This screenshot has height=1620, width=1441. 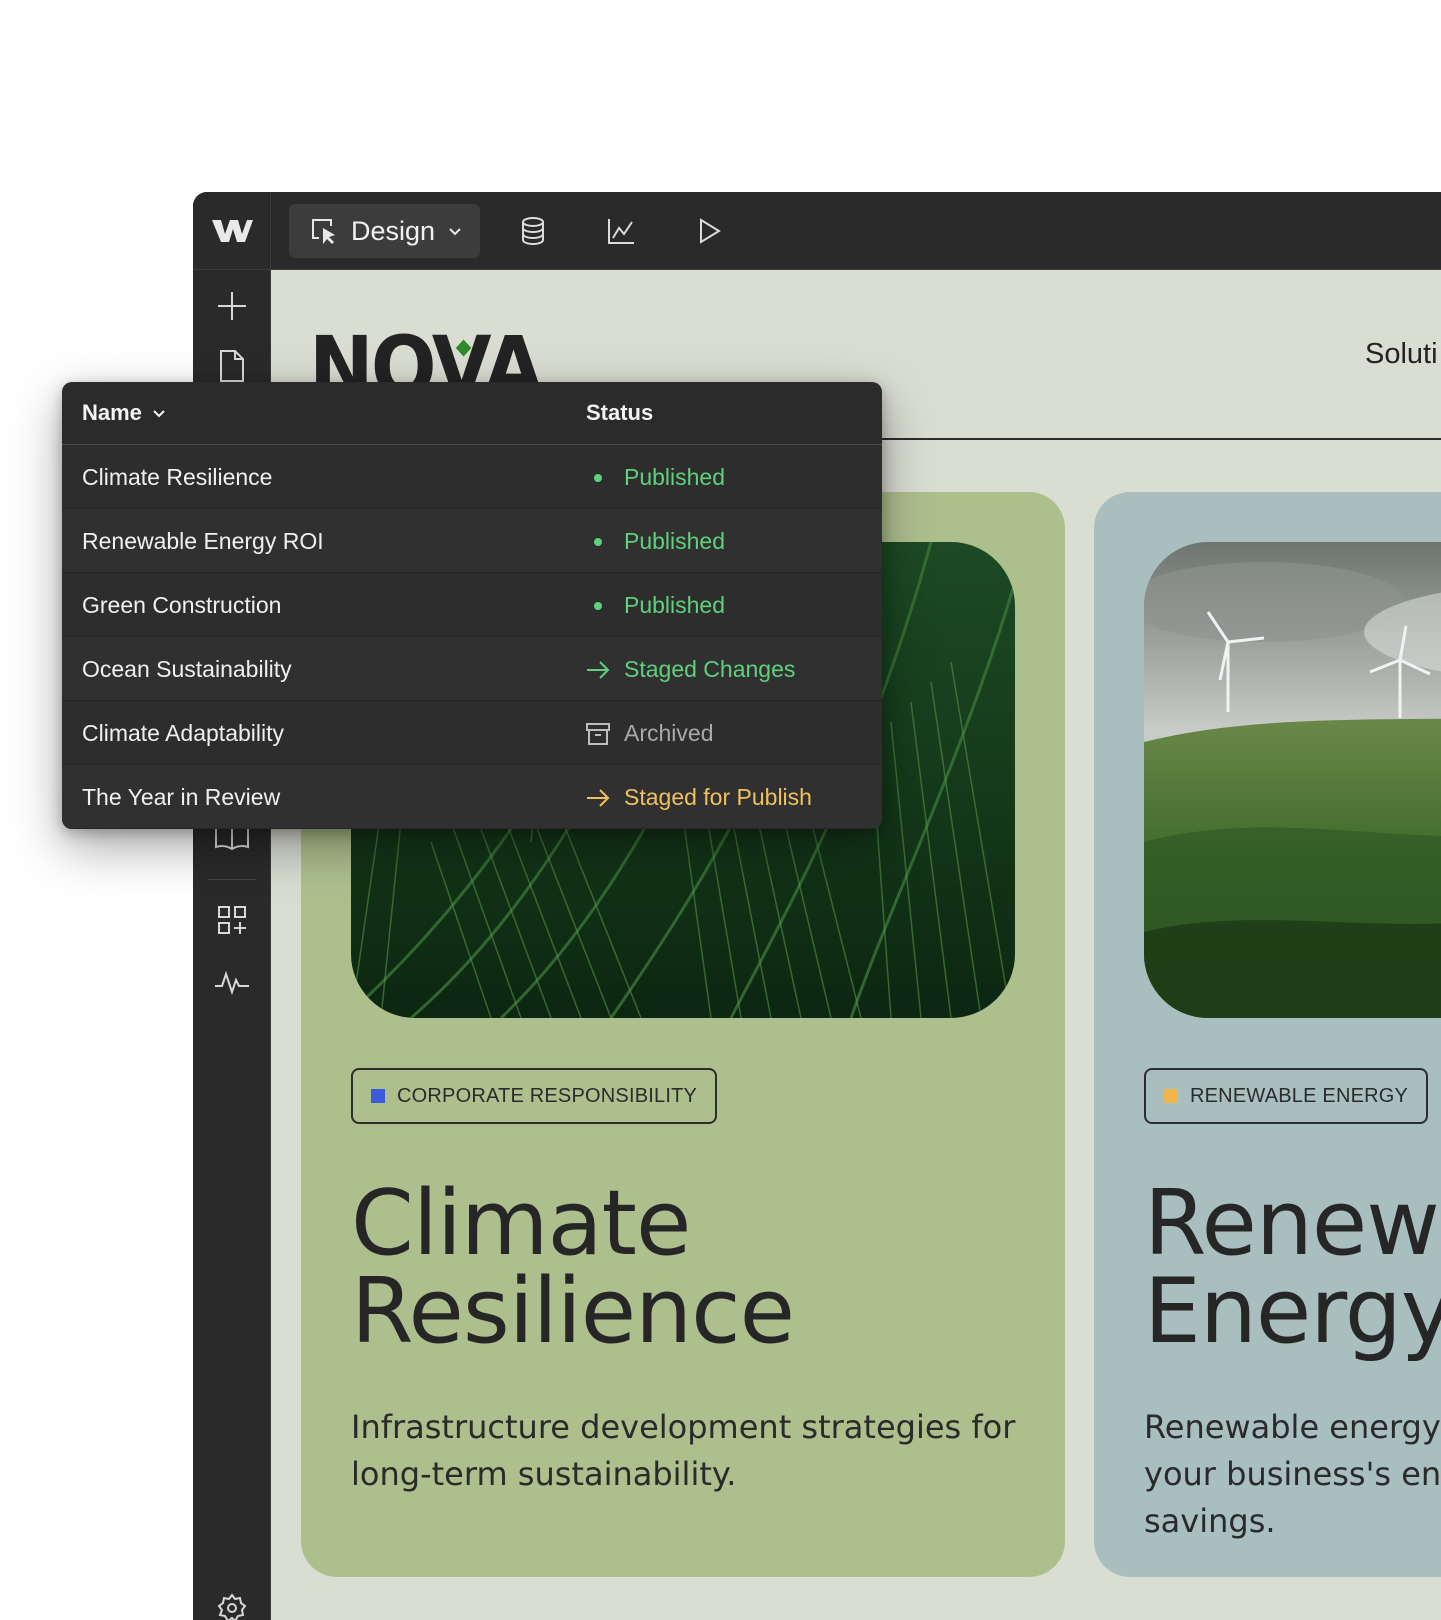 I want to click on wind-turbine-image, so click(x=1292, y=780).